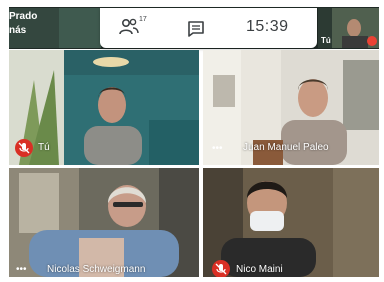 This screenshot has width=384, height=282. I want to click on people-icon, so click(129, 26).